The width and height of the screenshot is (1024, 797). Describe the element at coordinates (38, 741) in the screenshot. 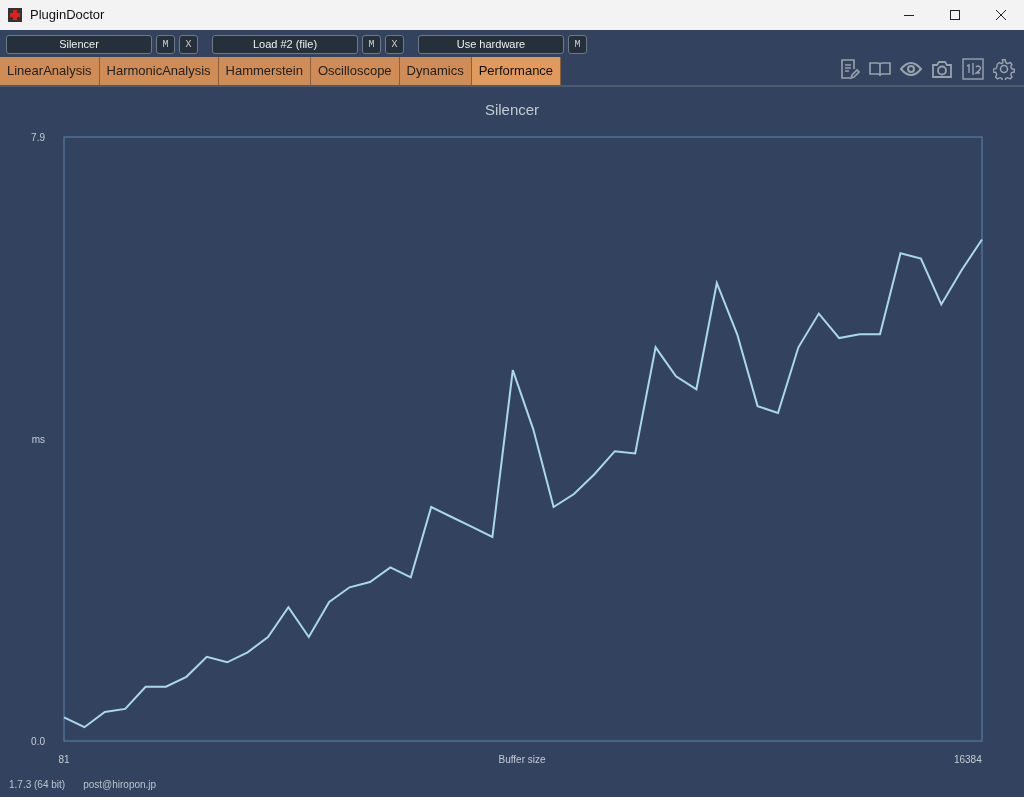

I see `tick-label: 0.0` at that location.